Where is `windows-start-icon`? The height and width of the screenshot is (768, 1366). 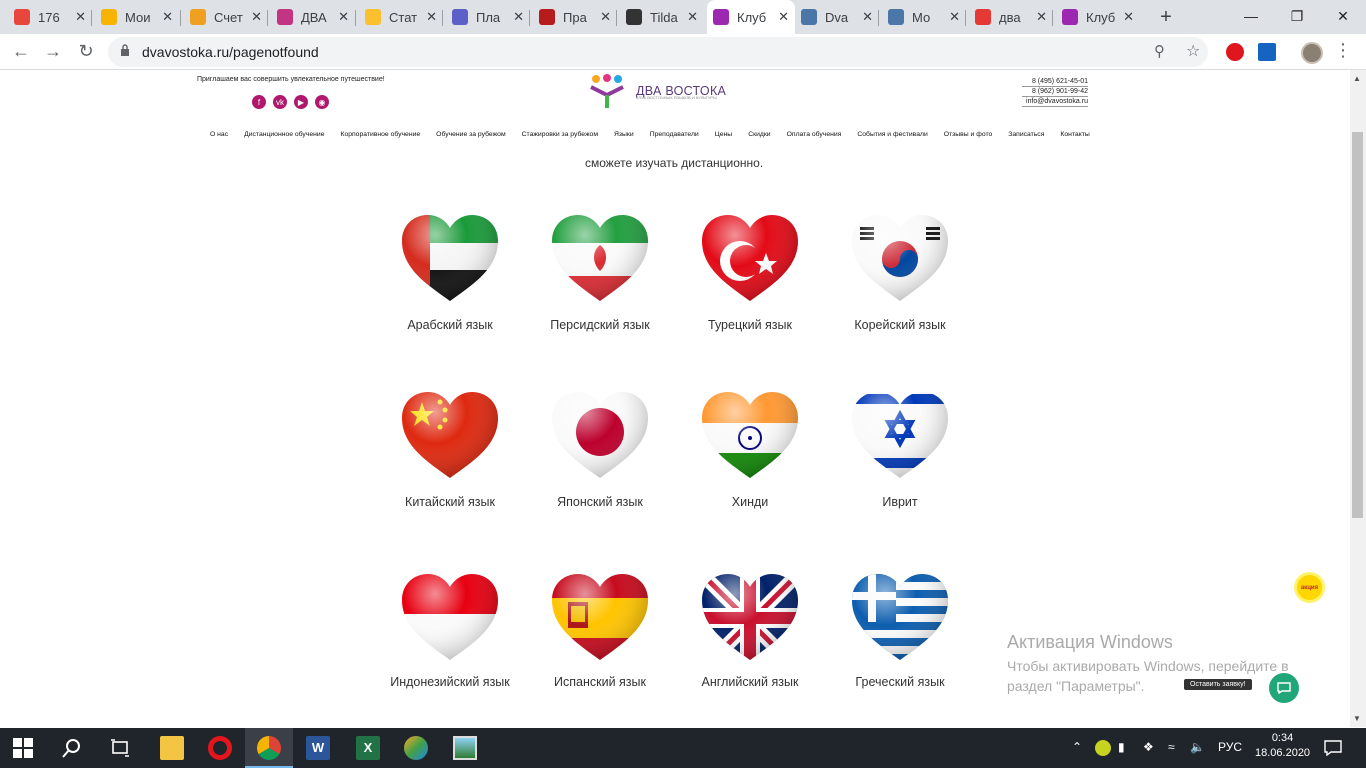 windows-start-icon is located at coordinates (23, 748).